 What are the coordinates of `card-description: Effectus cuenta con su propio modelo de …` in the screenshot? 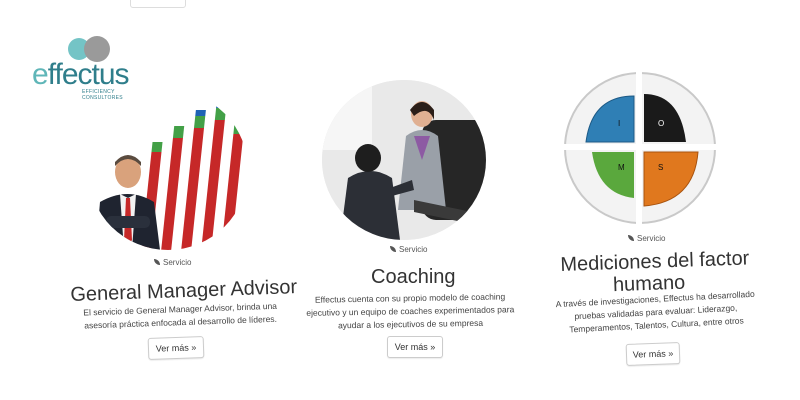 It's located at (410, 311).